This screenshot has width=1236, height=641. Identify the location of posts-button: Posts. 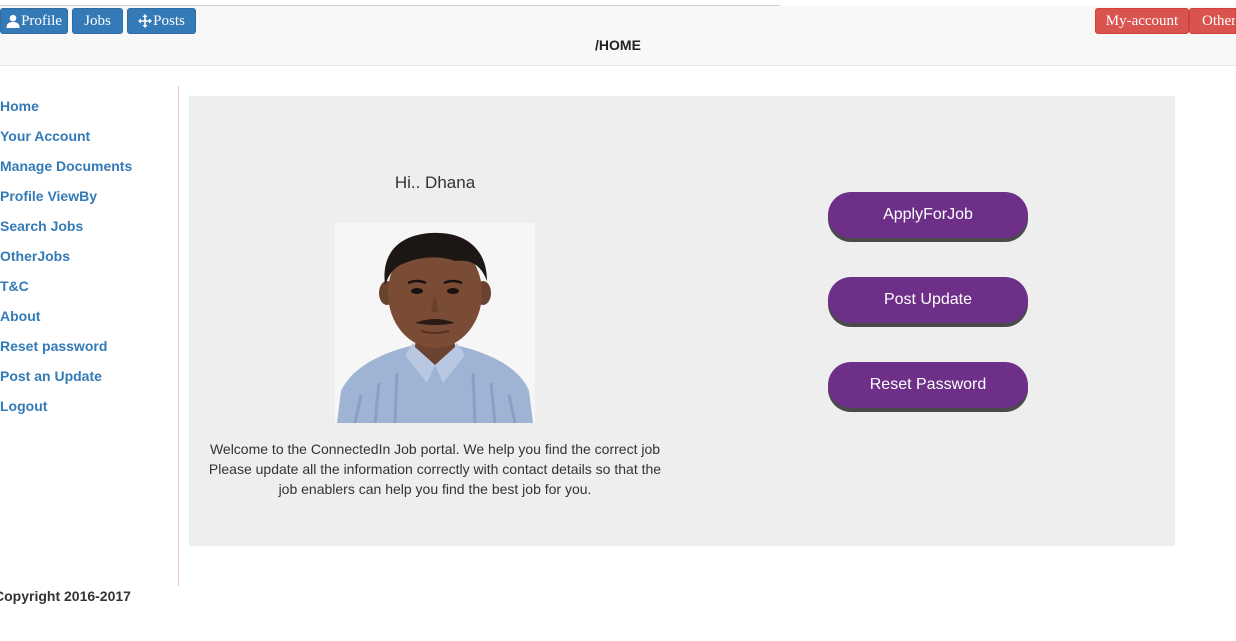
(161, 21).